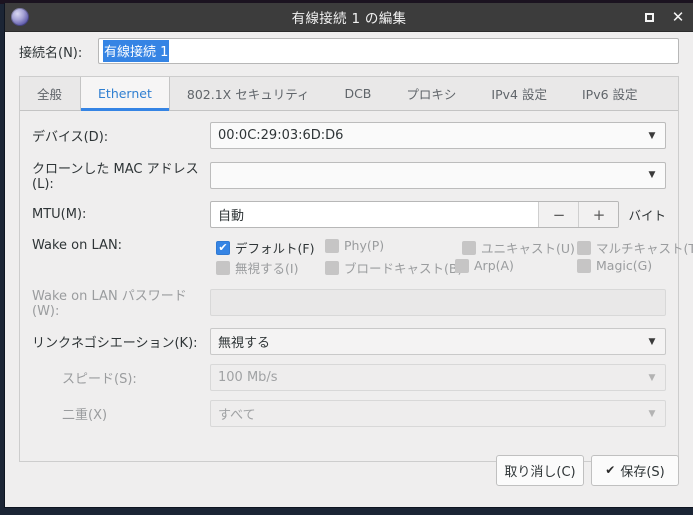 The width and height of the screenshot is (693, 515). Describe the element at coordinates (438, 135) in the screenshot. I see `device-combo: 00:0C:29:03:6D:D6 ▼` at that location.